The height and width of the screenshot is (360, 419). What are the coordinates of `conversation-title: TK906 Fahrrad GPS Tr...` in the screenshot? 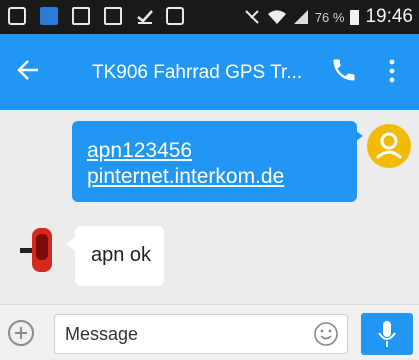 It's located at (197, 72).